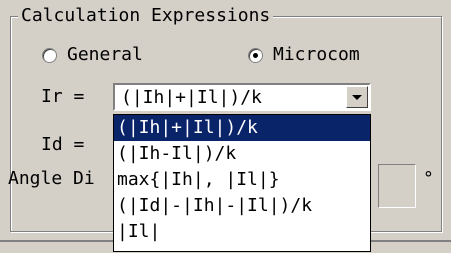 The image size is (451, 253). Describe the element at coordinates (146, 16) in the screenshot. I see `group-title: Calculation Expressions` at that location.